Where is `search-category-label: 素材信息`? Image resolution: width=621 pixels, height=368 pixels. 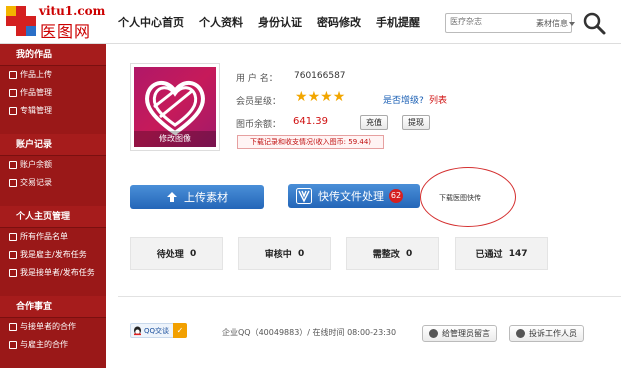
search-category-label: 素材信息 is located at coordinates (552, 23).